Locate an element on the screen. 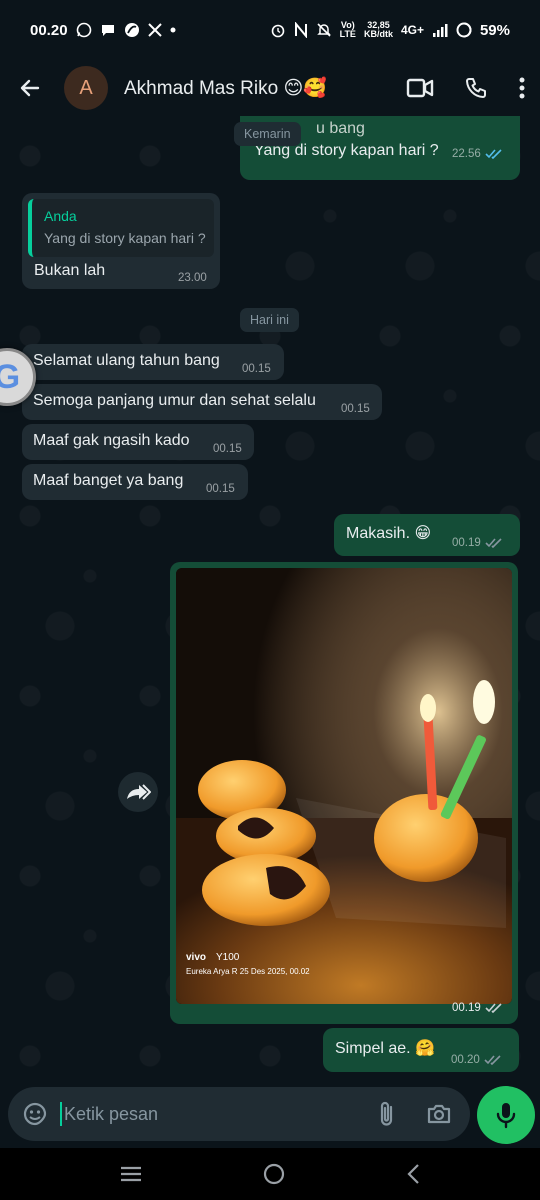 Image resolution: width=540 pixels, height=1200 pixels. back-arrow-icon is located at coordinates (30, 88).